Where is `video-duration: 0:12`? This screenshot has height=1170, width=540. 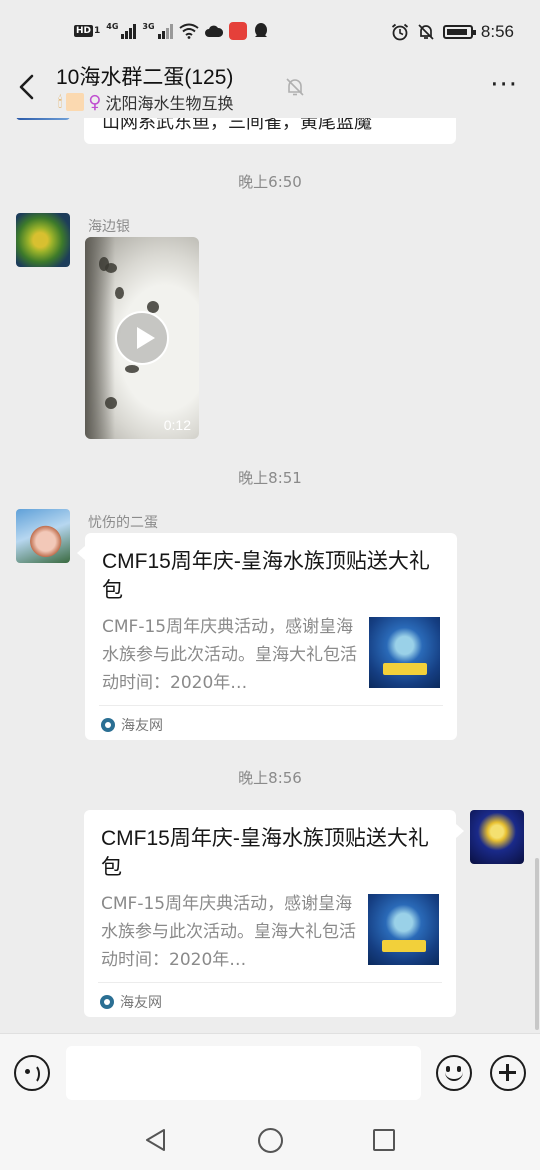
video-duration: 0:12 is located at coordinates (177, 425).